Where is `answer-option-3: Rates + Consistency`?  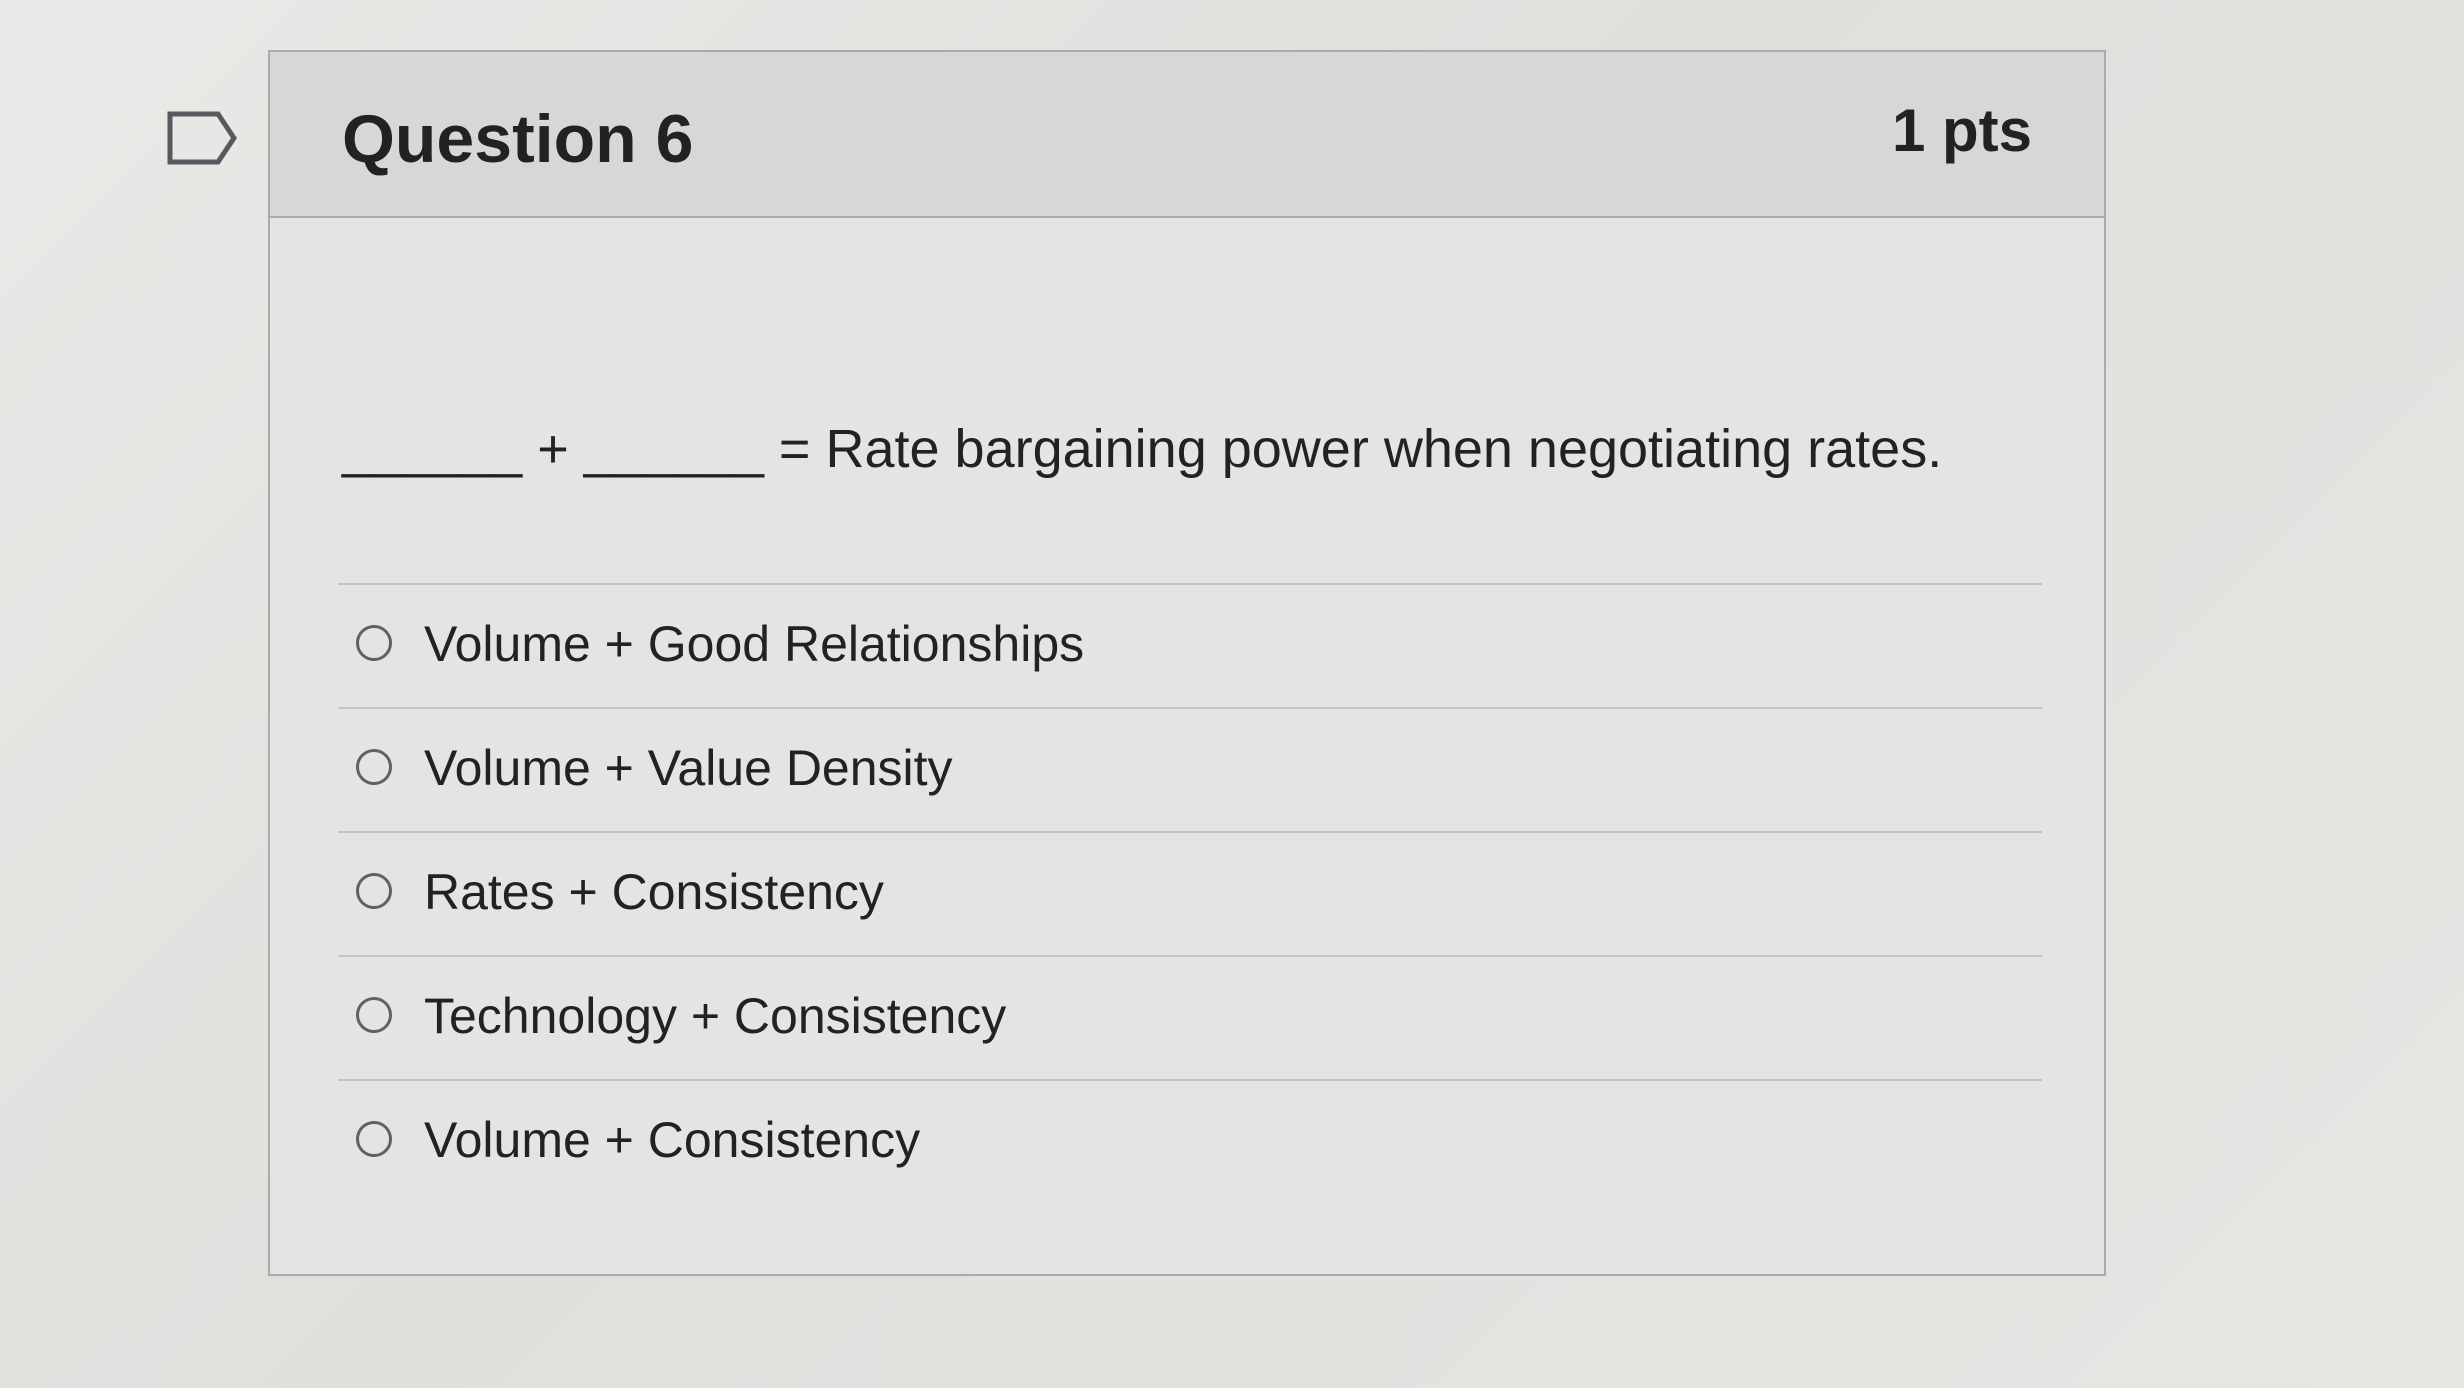 answer-option-3: Rates + Consistency is located at coordinates (1190, 893).